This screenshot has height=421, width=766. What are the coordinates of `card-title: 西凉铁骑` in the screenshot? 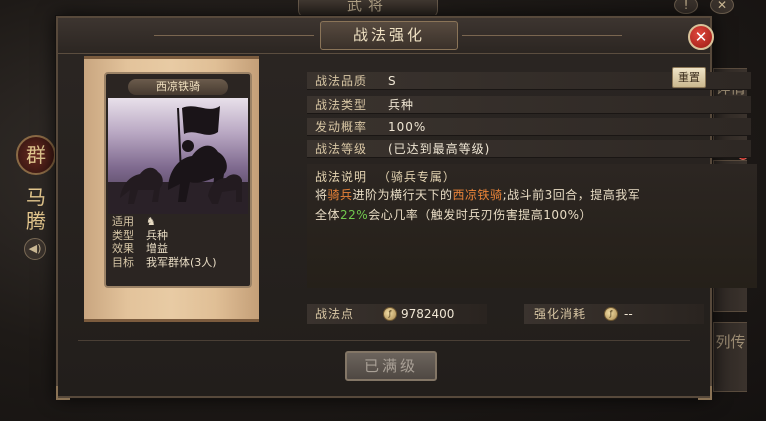 It's located at (178, 87).